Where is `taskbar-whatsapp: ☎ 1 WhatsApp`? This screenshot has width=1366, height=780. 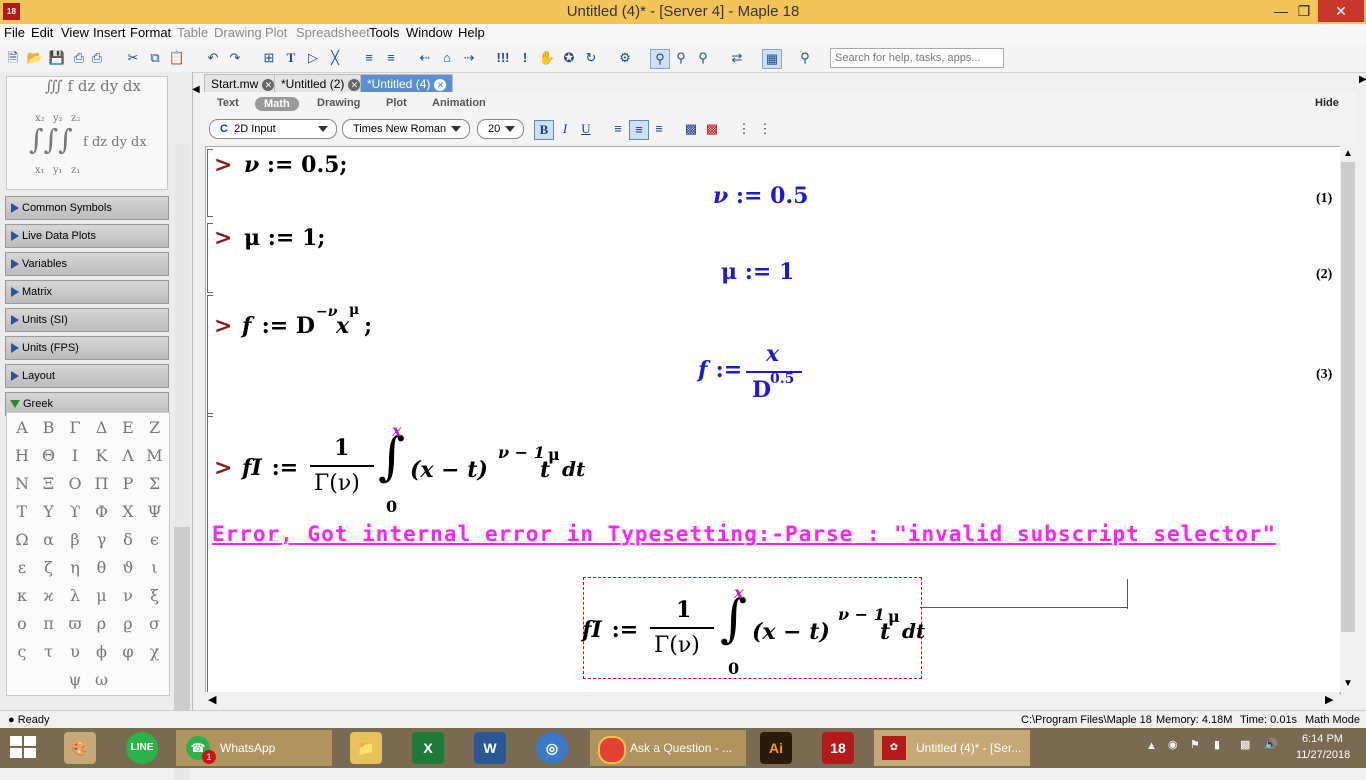
taskbar-whatsapp: ☎ 1 WhatsApp is located at coordinates (254, 748).